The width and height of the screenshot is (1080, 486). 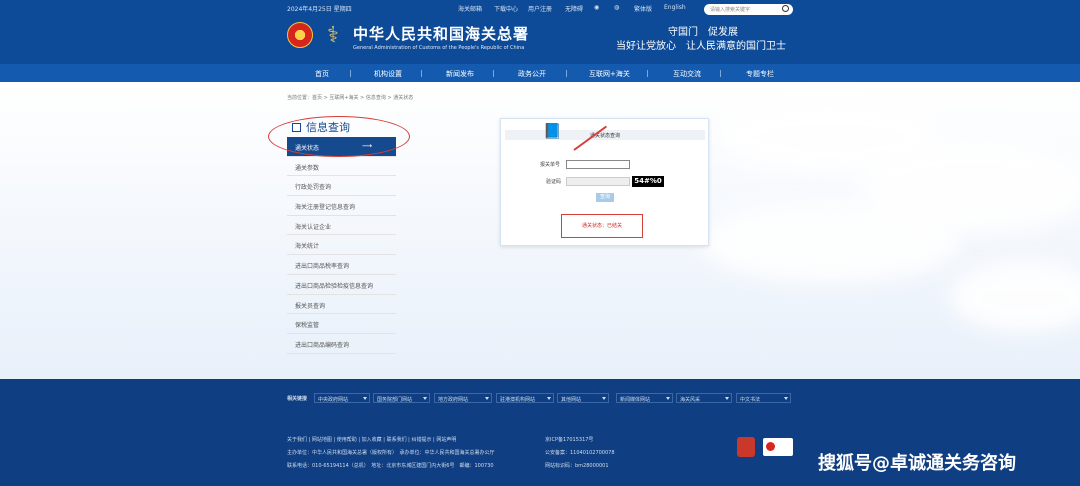 I want to click on link-select: 驻港澳机构网站, so click(x=525, y=398).